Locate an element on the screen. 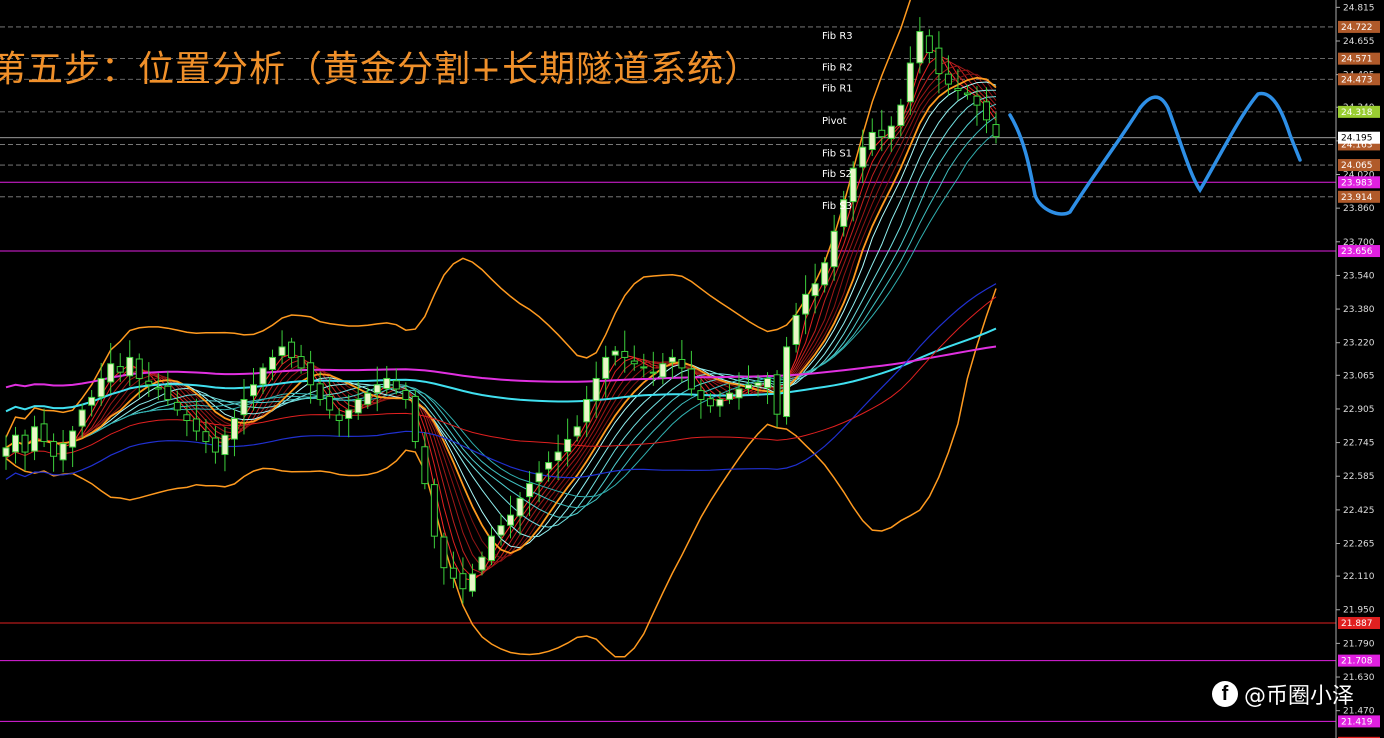 This screenshot has height=738, width=1384. fib-level-tag-label: 24.473 is located at coordinates (1357, 80).